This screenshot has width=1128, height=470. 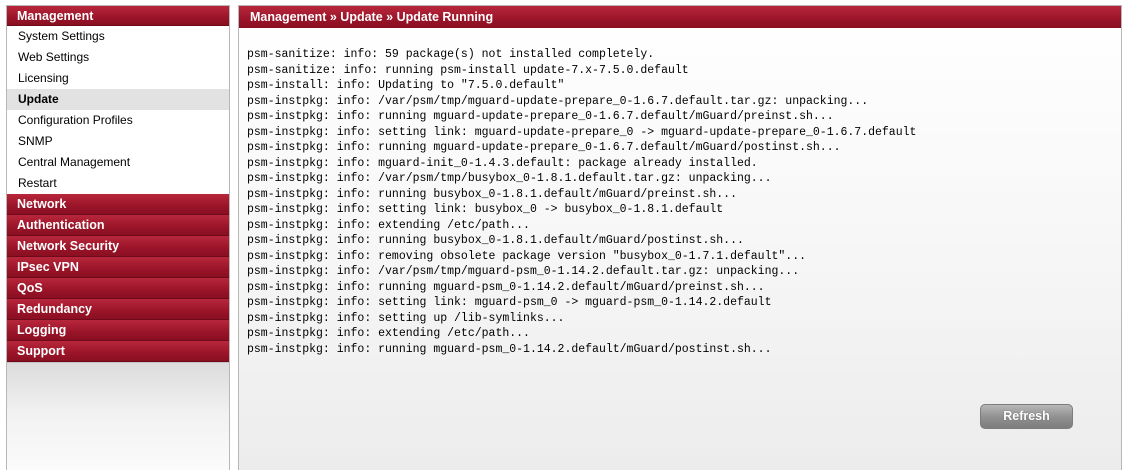 What do you see at coordinates (118, 204) in the screenshot?
I see `sidebar-section-network: Network` at bounding box center [118, 204].